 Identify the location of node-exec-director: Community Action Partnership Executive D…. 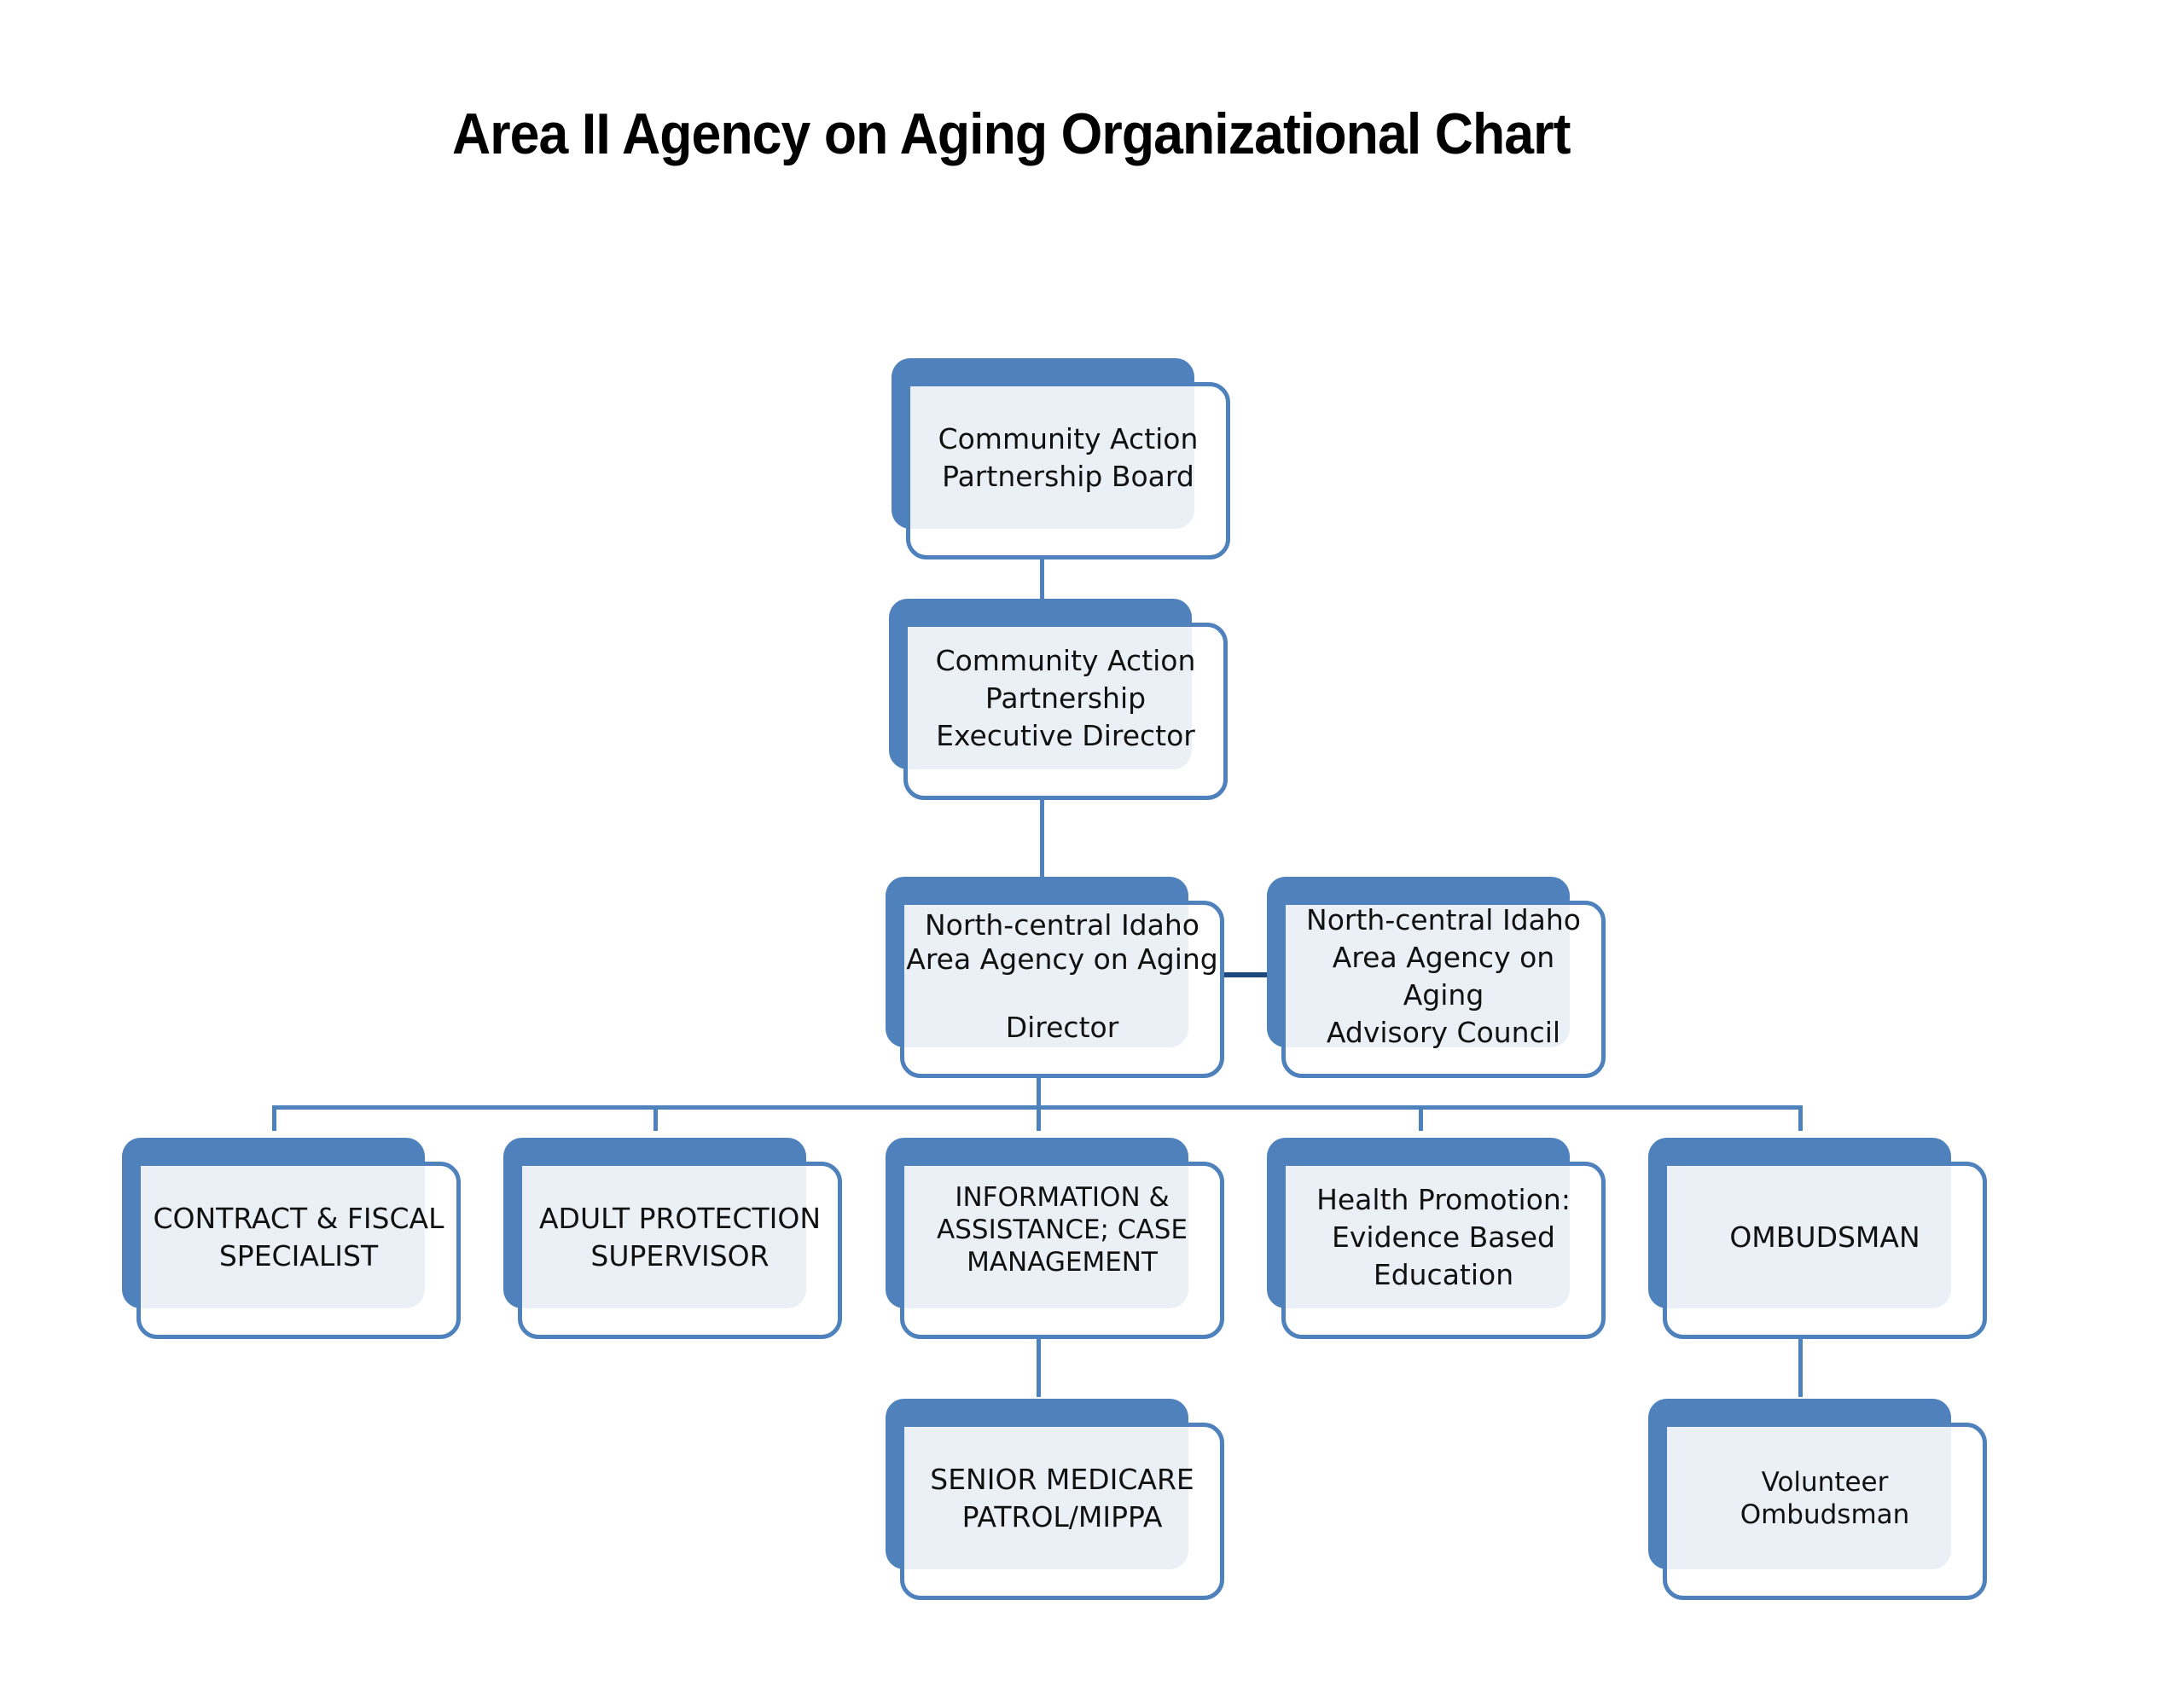
(1059, 701).